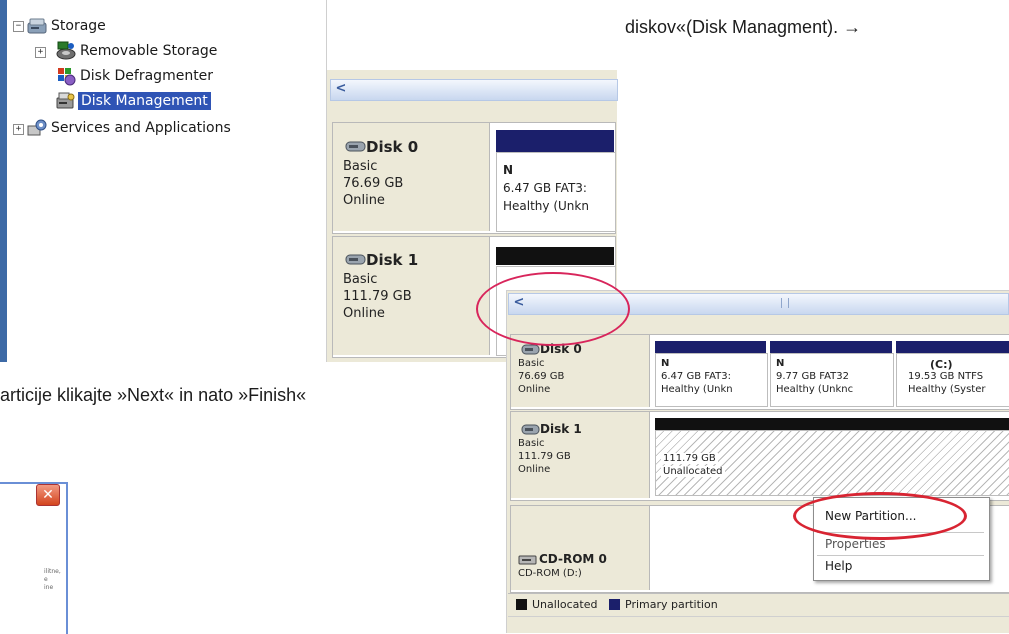 The image size is (1009, 634). Describe the element at coordinates (474, 90) in the screenshot. I see `horizontal-scrollbar: <` at that location.